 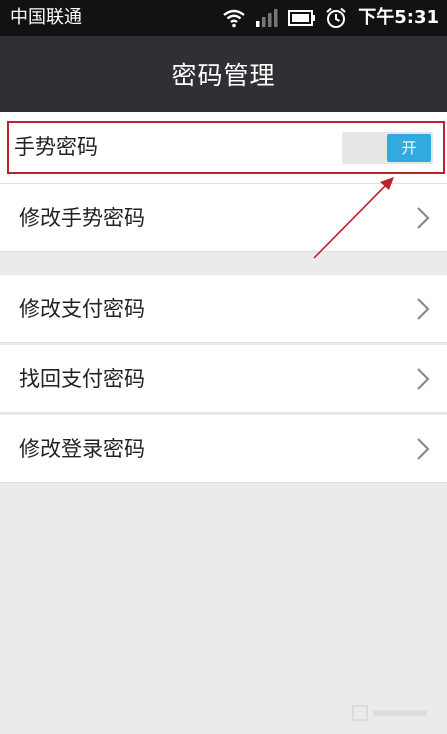 I want to click on wifi-icon, so click(x=234, y=18).